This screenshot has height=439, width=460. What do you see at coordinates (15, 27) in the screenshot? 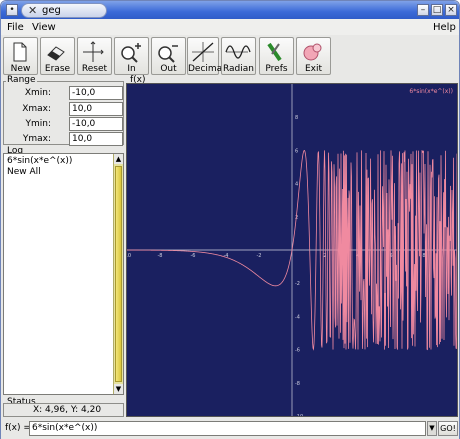
I see `menu-file: File` at bounding box center [15, 27].